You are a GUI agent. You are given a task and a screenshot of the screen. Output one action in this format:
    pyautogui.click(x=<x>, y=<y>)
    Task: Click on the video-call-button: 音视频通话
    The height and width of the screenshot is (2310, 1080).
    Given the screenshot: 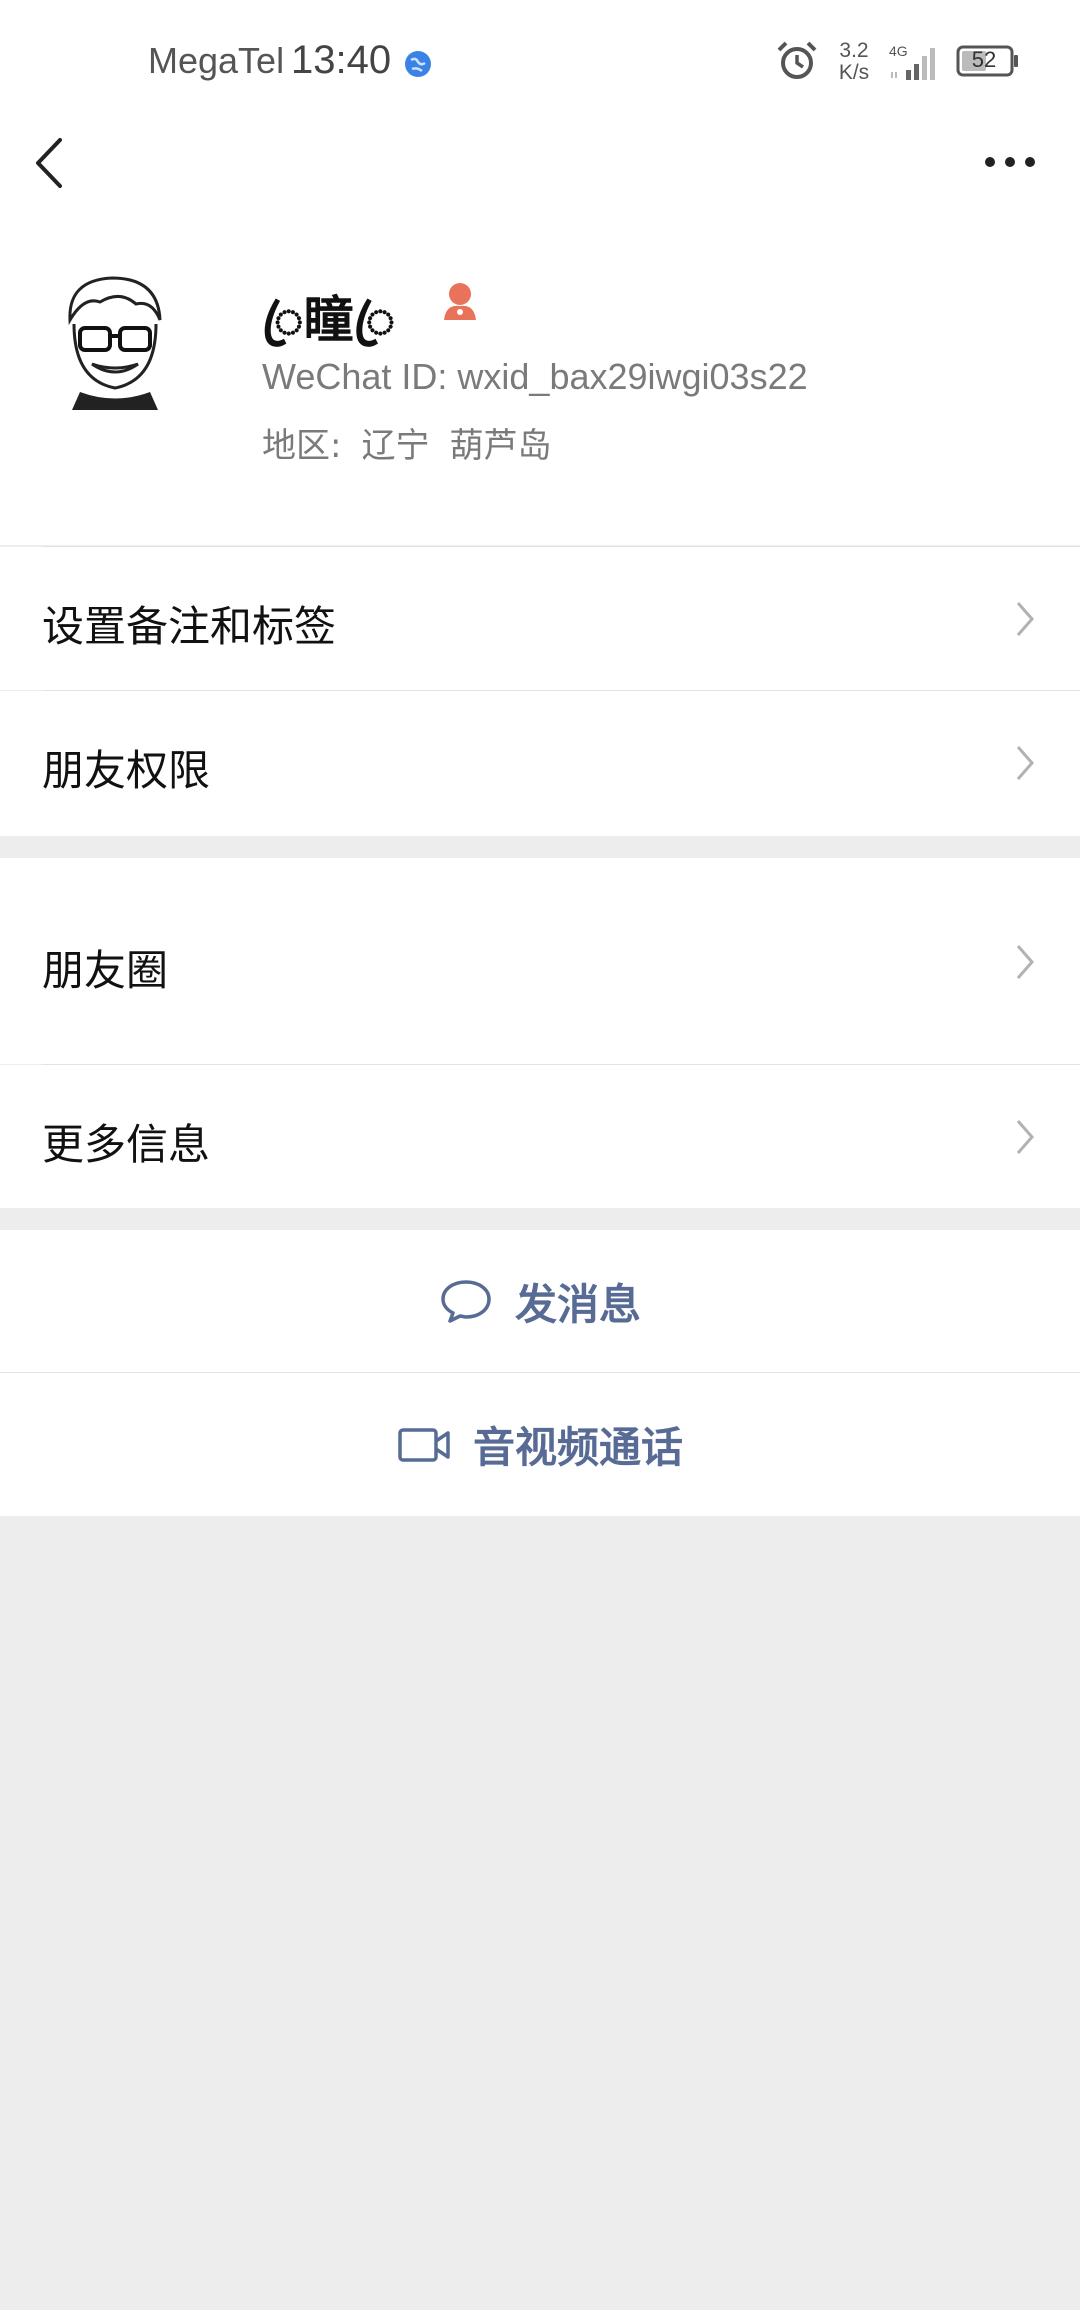 What is the action you would take?
    pyautogui.click(x=540, y=1444)
    